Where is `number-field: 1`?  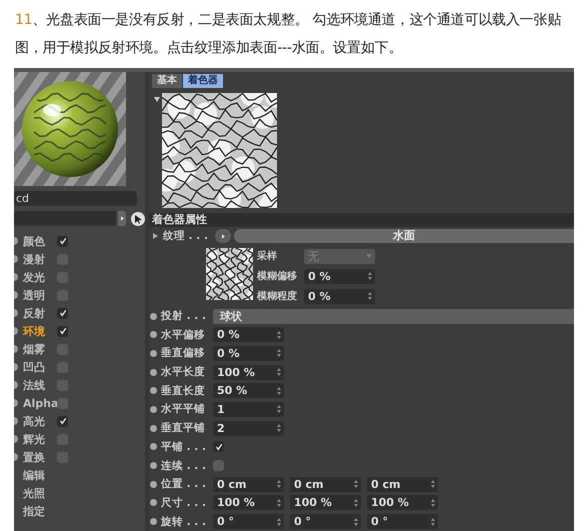
number-field: 1 is located at coordinates (248, 409).